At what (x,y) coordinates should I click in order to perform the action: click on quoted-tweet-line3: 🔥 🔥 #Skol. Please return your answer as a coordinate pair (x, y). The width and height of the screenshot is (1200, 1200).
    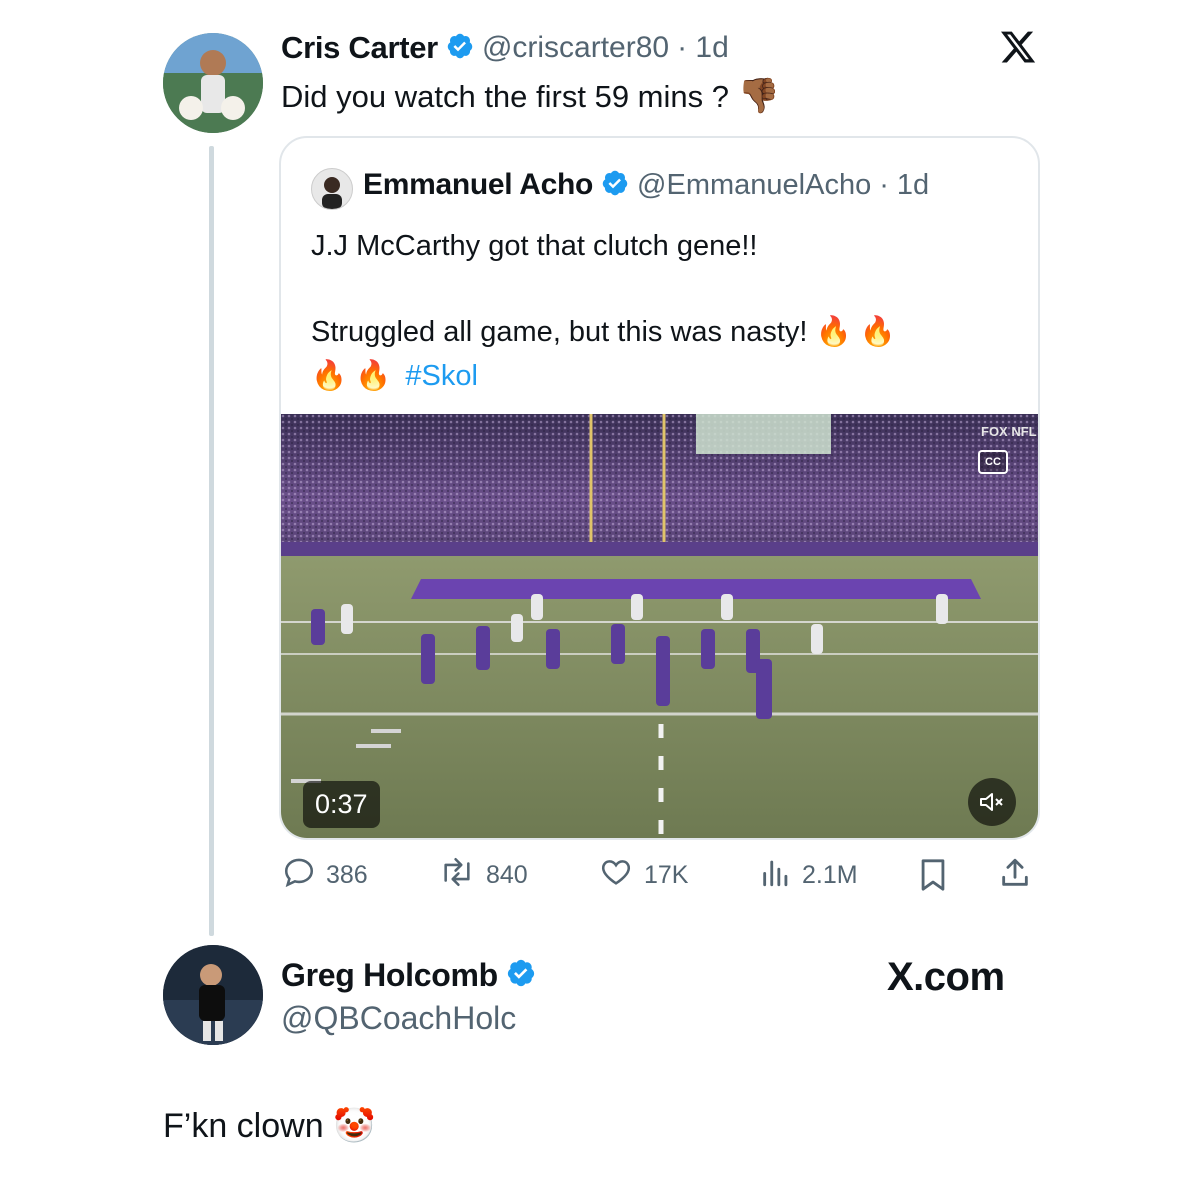
    Looking at the image, I should click on (394, 376).